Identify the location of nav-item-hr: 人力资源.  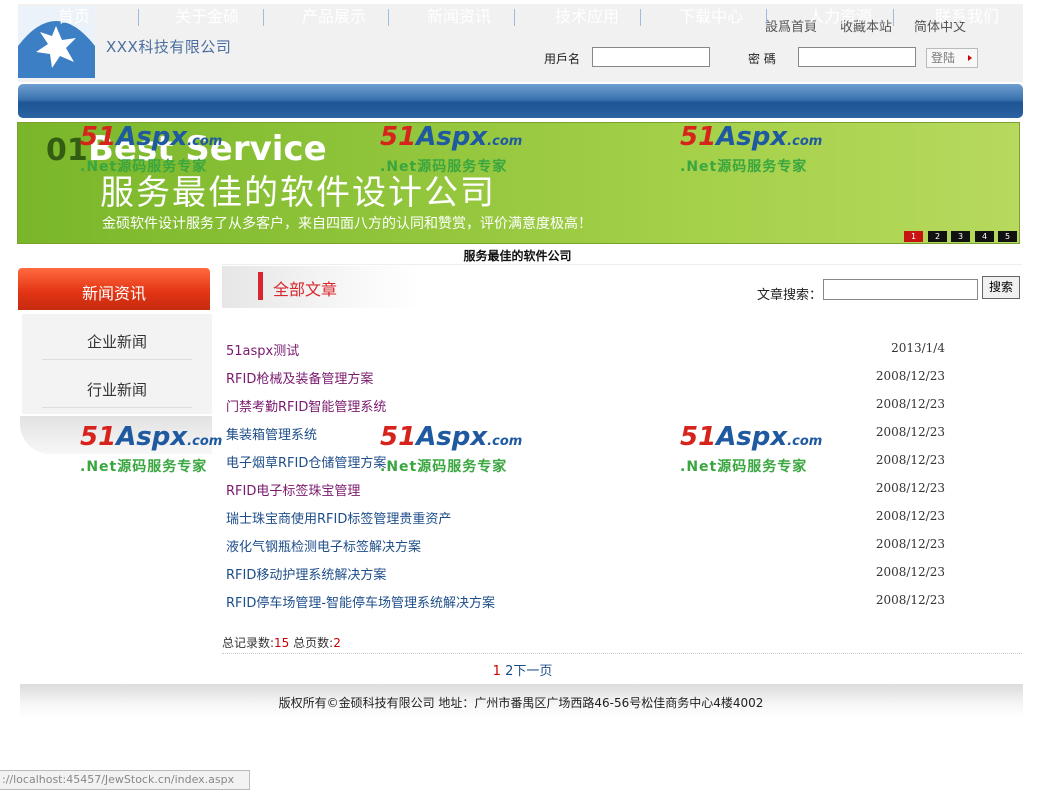
(840, 17).